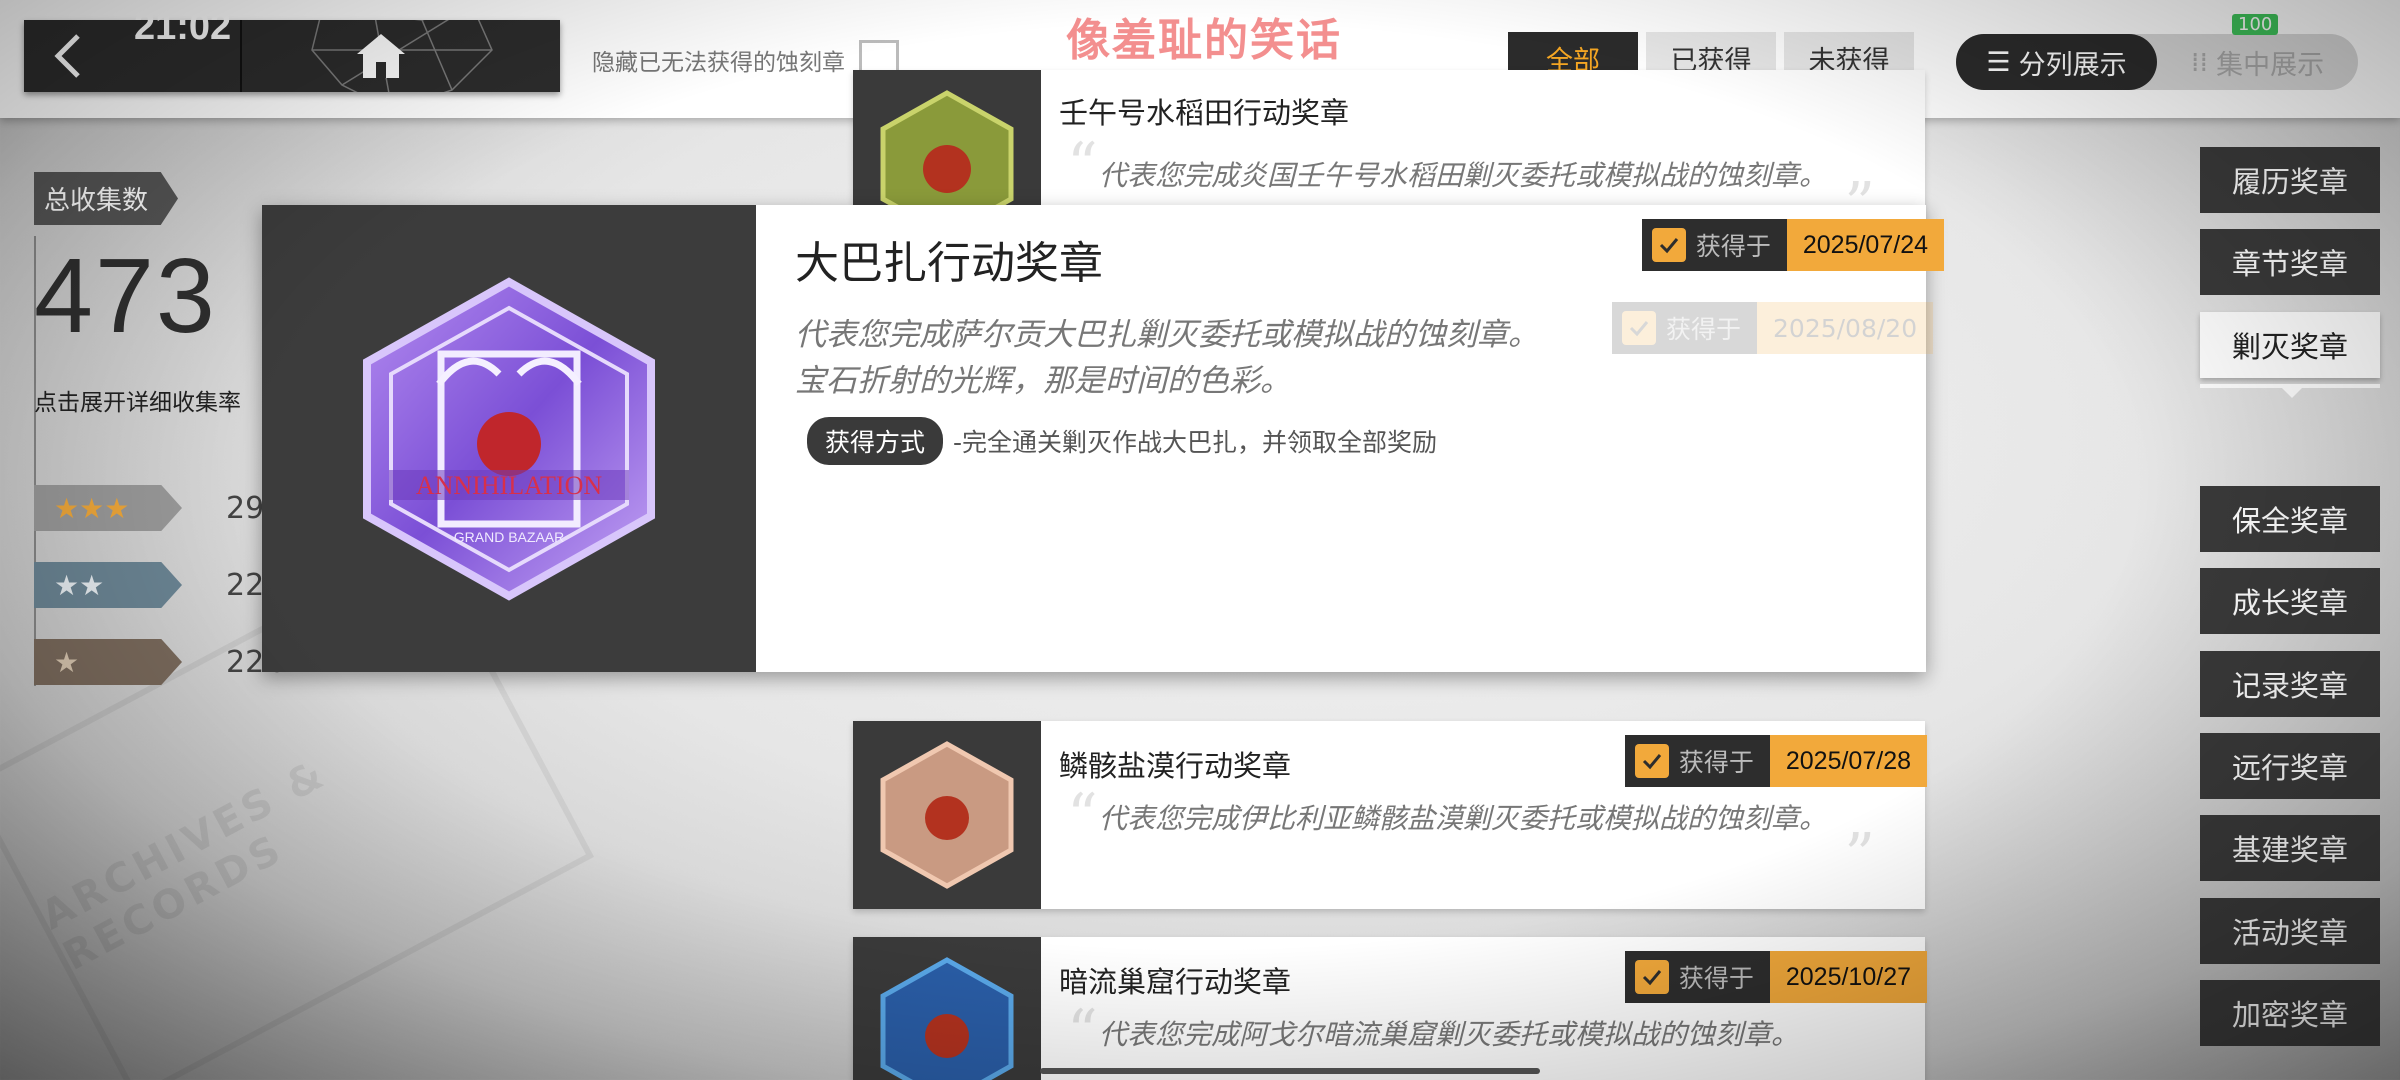  What do you see at coordinates (381, 56) in the screenshot?
I see `home-icon` at bounding box center [381, 56].